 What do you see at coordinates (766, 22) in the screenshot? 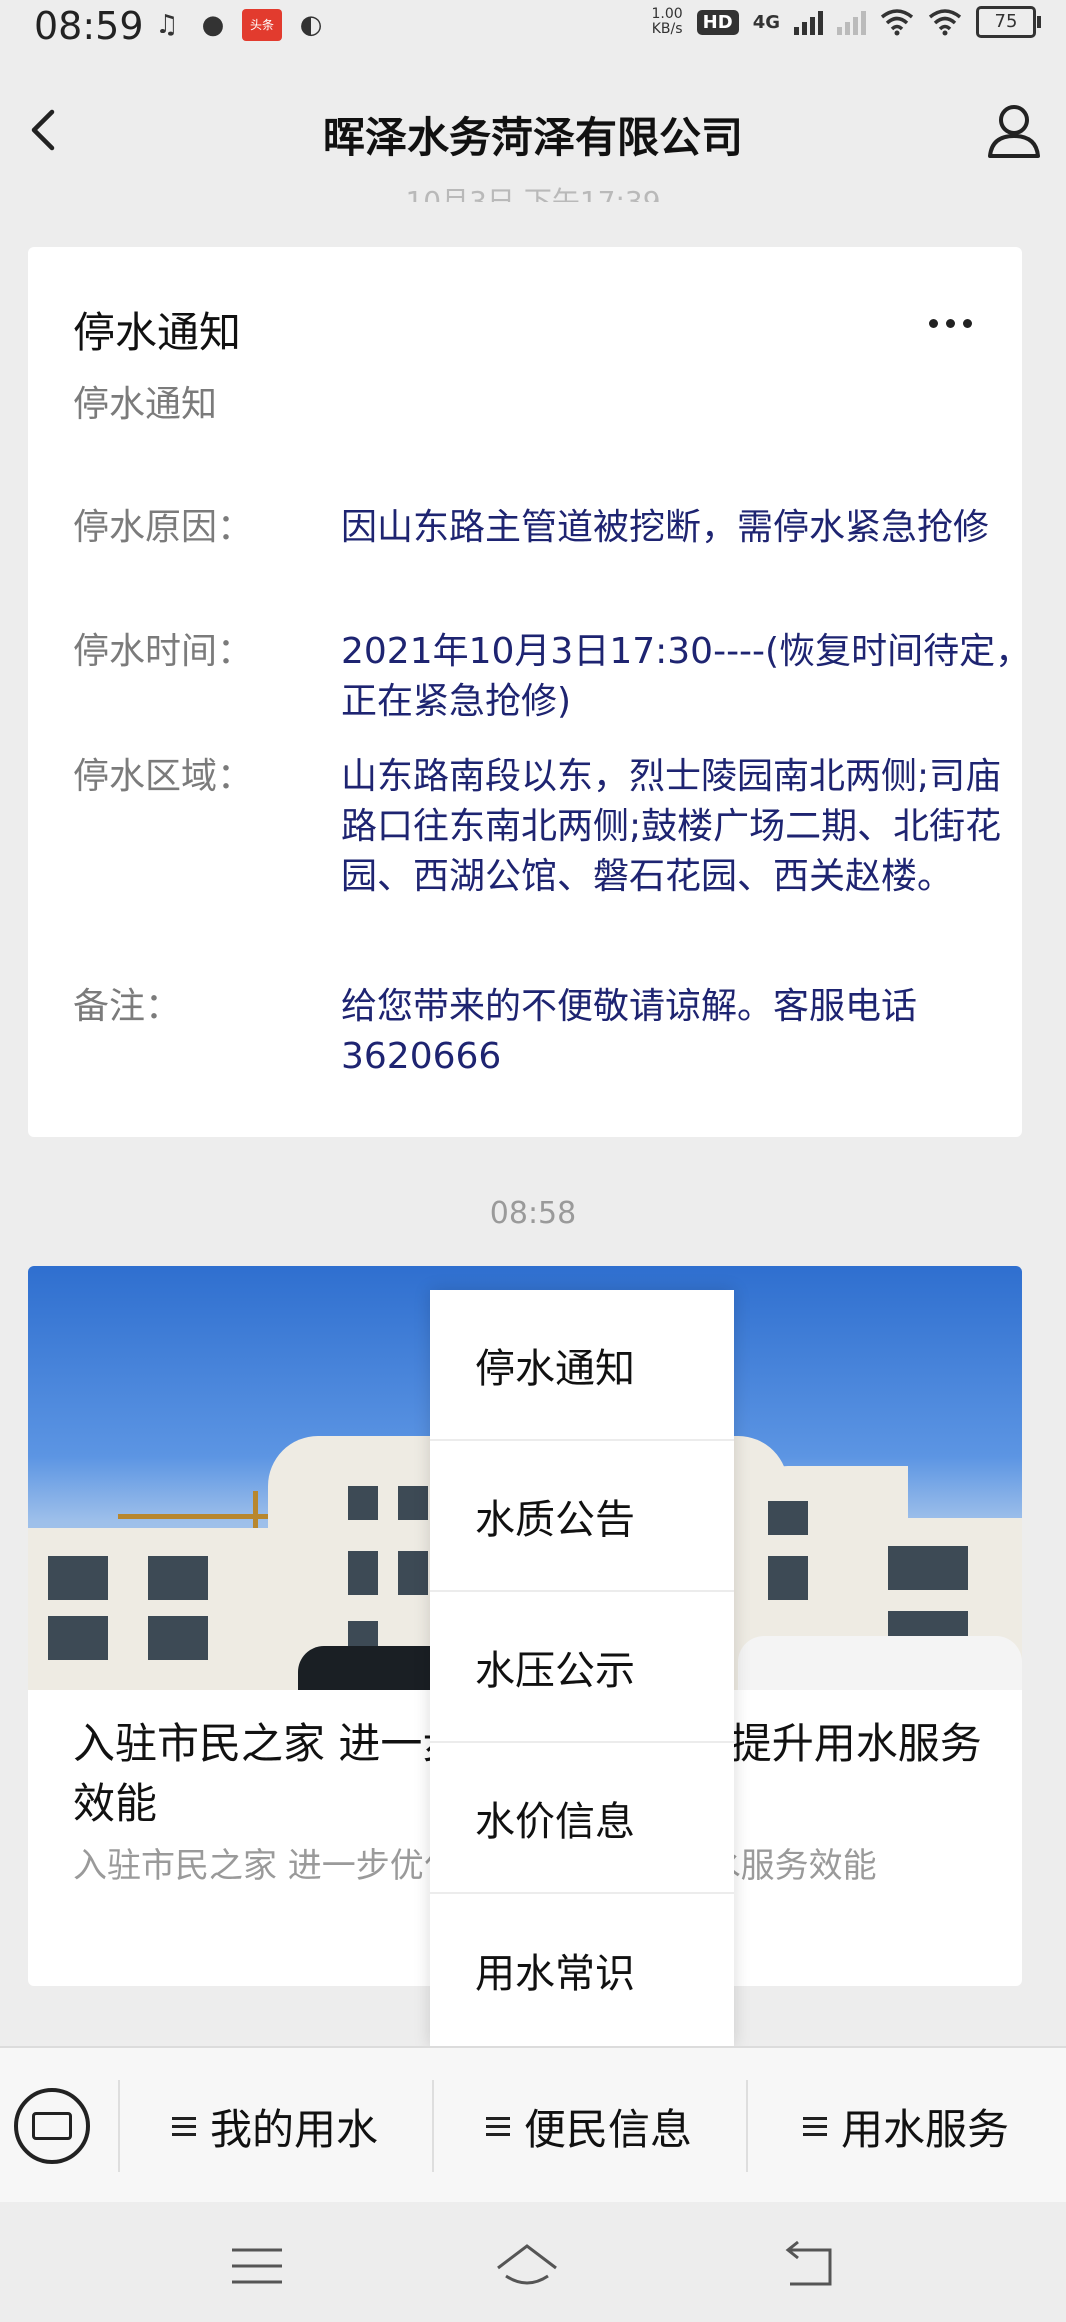
I see `network-type: 4G` at bounding box center [766, 22].